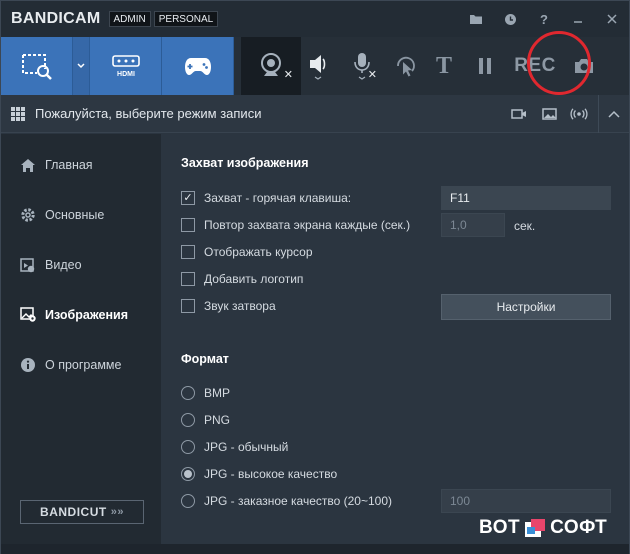 The image size is (630, 554). Describe the element at coordinates (559, 63) in the screenshot. I see `rec-highlight-circle` at that location.